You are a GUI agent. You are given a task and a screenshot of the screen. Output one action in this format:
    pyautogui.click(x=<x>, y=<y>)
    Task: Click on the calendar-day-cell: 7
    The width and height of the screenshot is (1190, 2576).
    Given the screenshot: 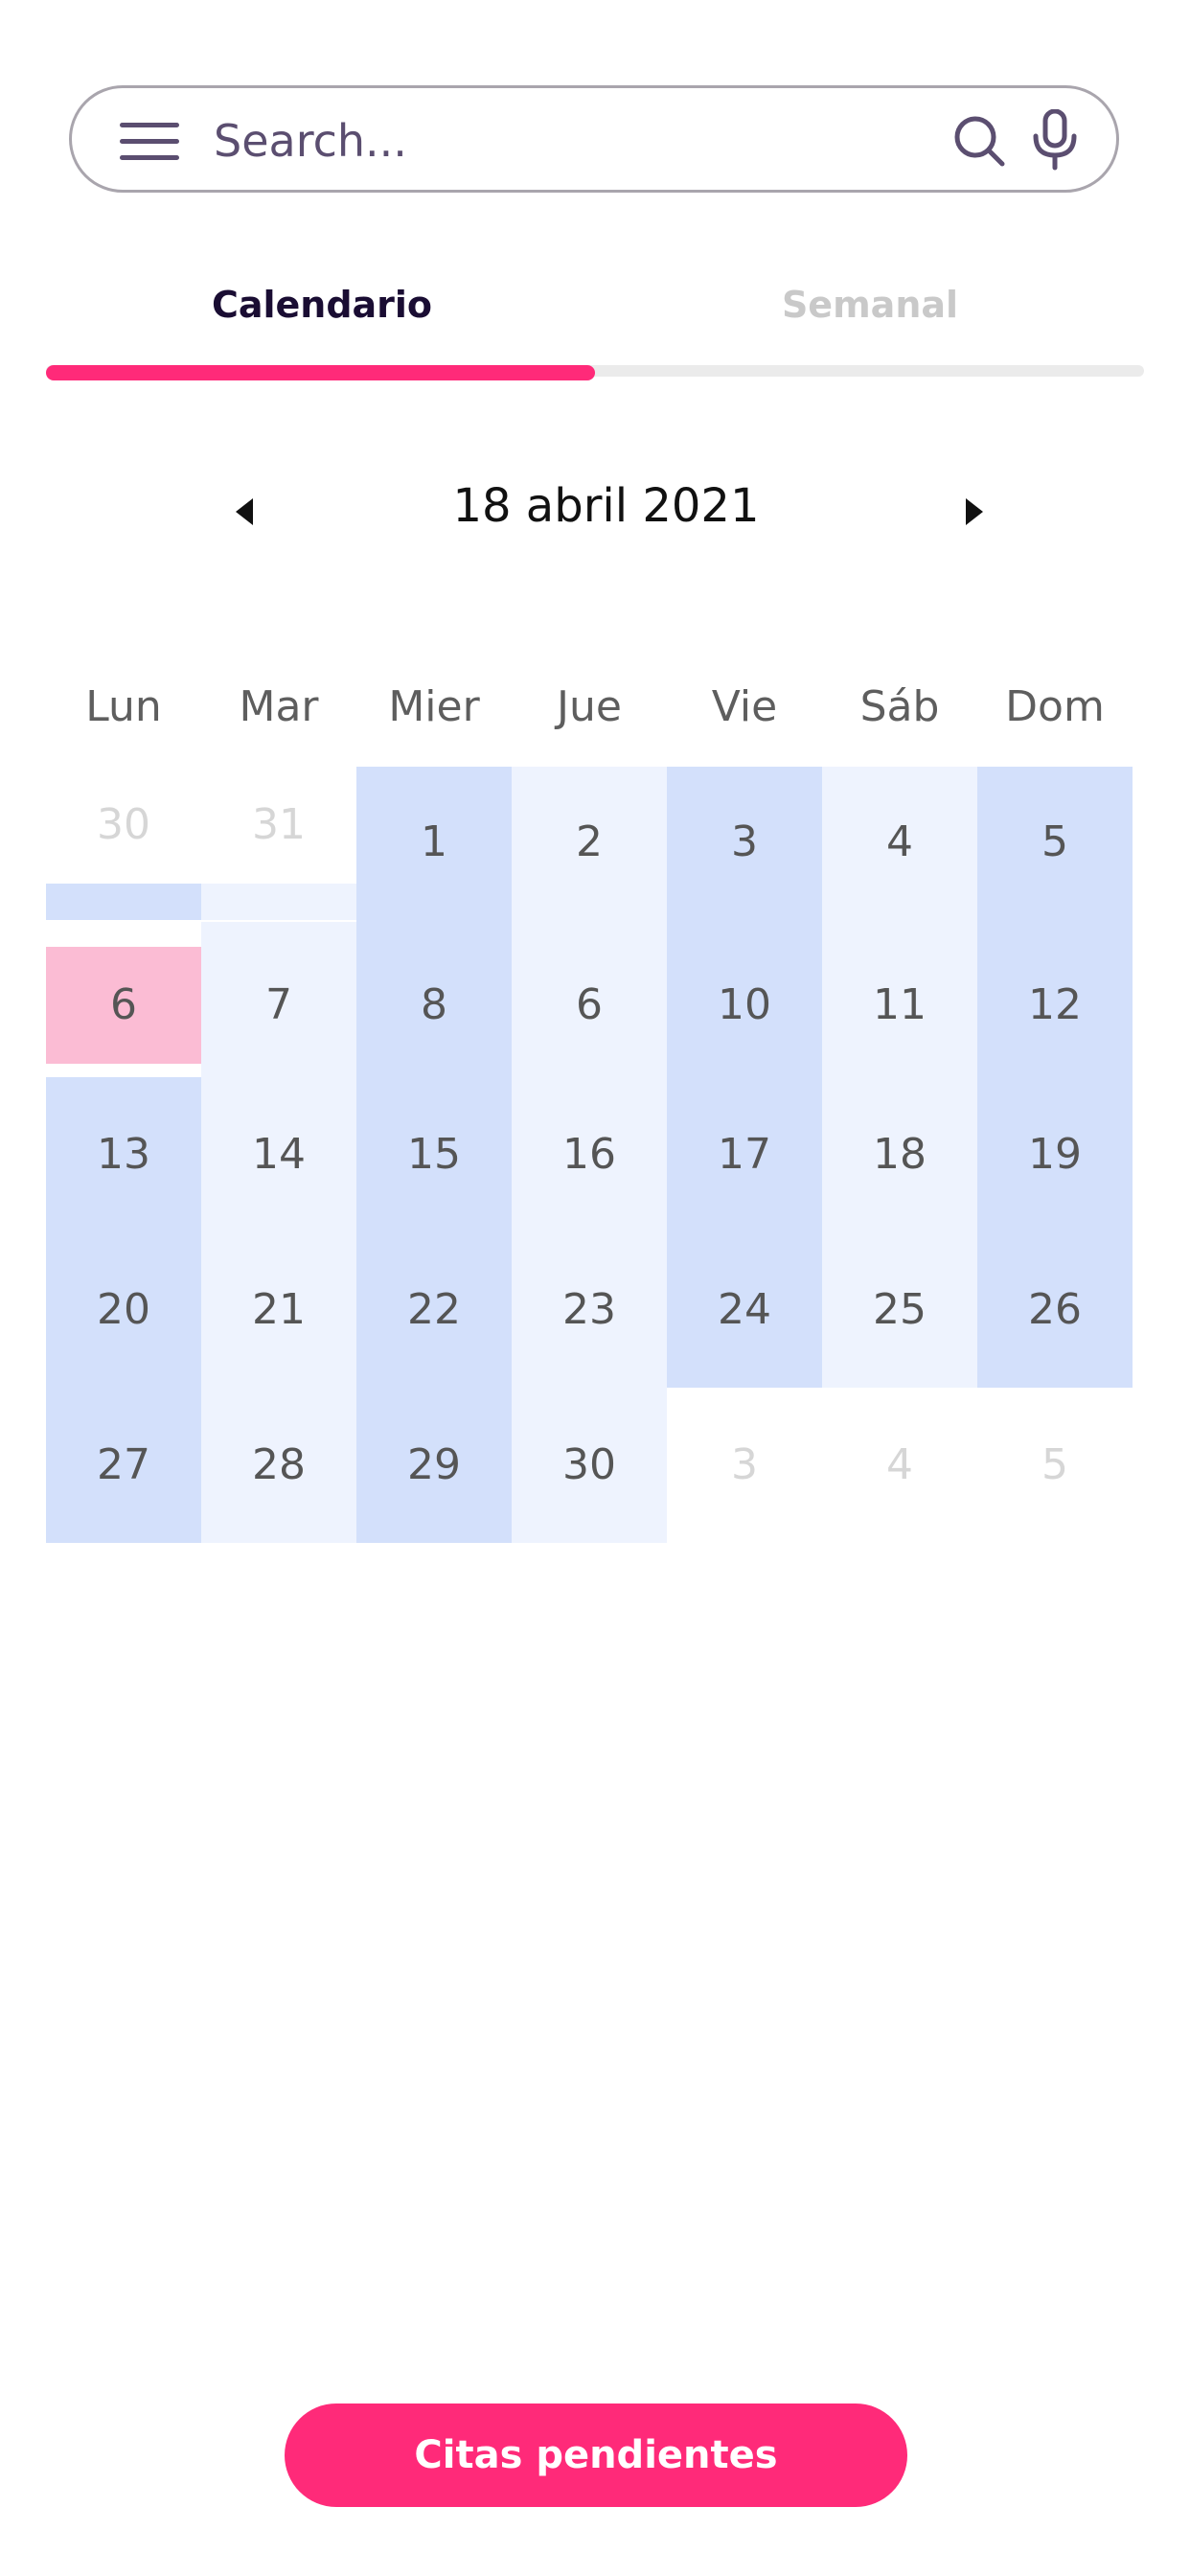 What is the action you would take?
    pyautogui.click(x=279, y=1000)
    